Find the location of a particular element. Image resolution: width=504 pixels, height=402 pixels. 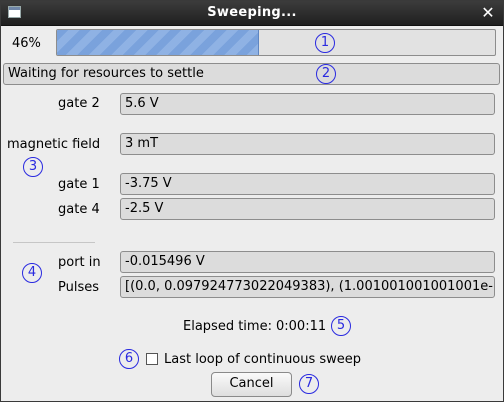

progress-percent: 46% is located at coordinates (26, 43).